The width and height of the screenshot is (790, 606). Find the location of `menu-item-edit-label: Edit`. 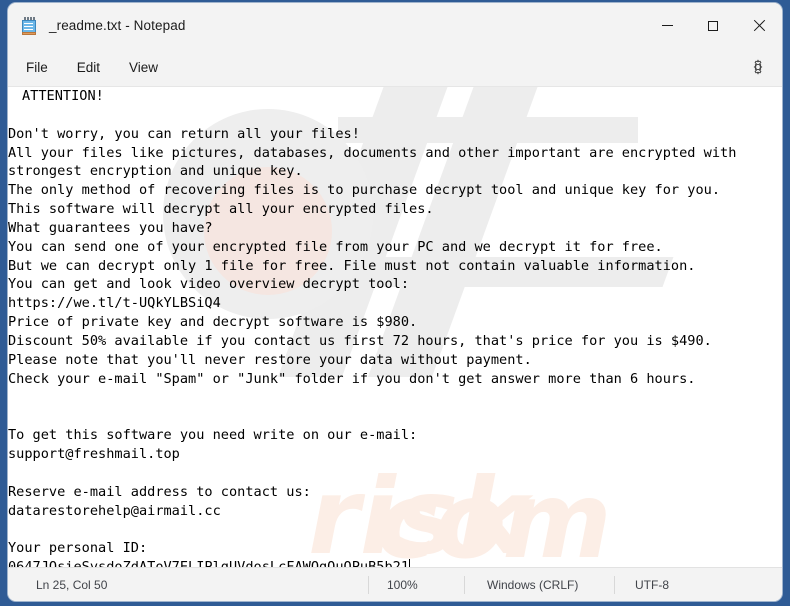

menu-item-edit-label: Edit is located at coordinates (88, 67).